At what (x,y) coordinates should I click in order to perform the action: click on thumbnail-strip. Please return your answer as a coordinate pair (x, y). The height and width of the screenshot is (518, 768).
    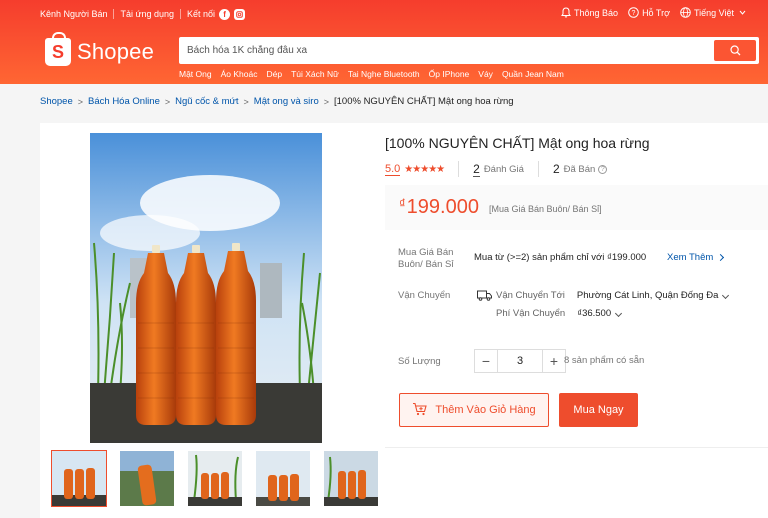
    Looking at the image, I should click on (215, 478).